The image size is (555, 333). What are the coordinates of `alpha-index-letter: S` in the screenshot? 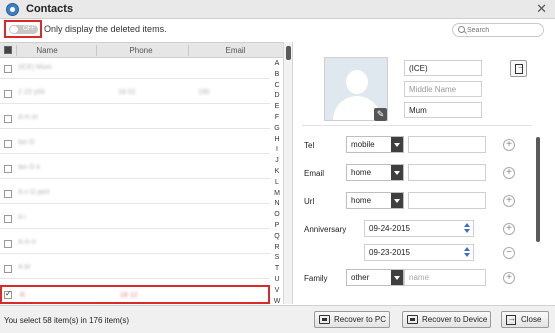 It's located at (277, 258).